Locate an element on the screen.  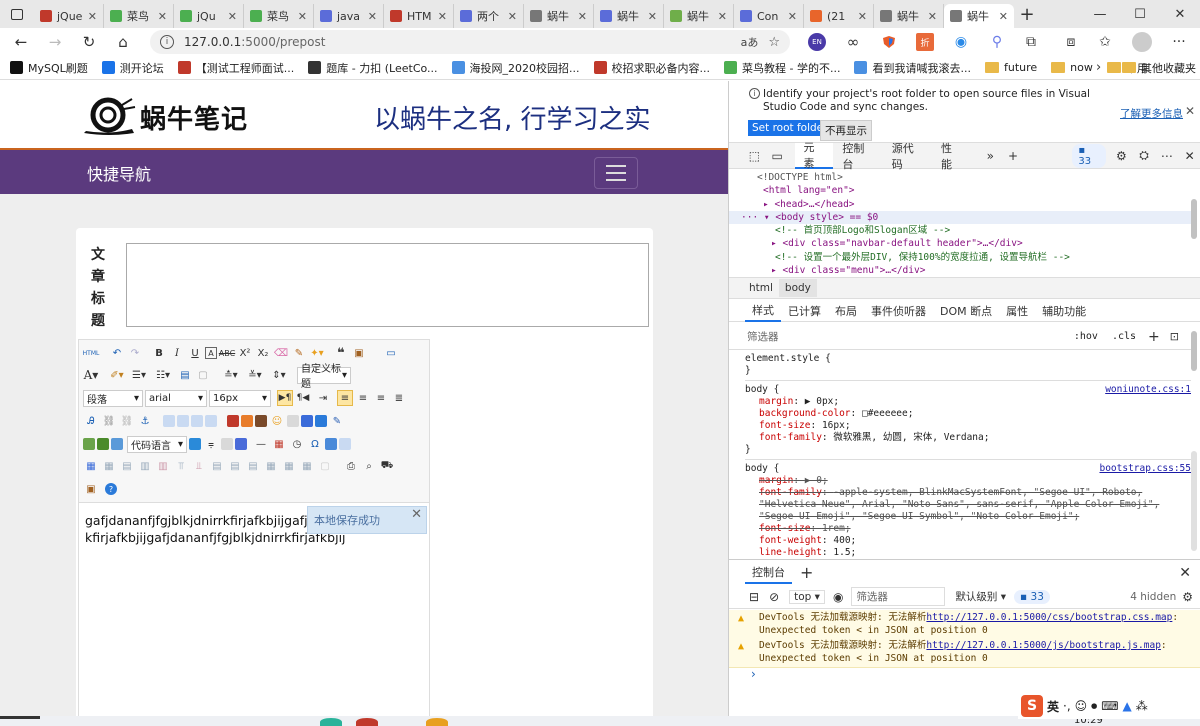
merge-down-icon: ▤ is located at coordinates (253, 466).